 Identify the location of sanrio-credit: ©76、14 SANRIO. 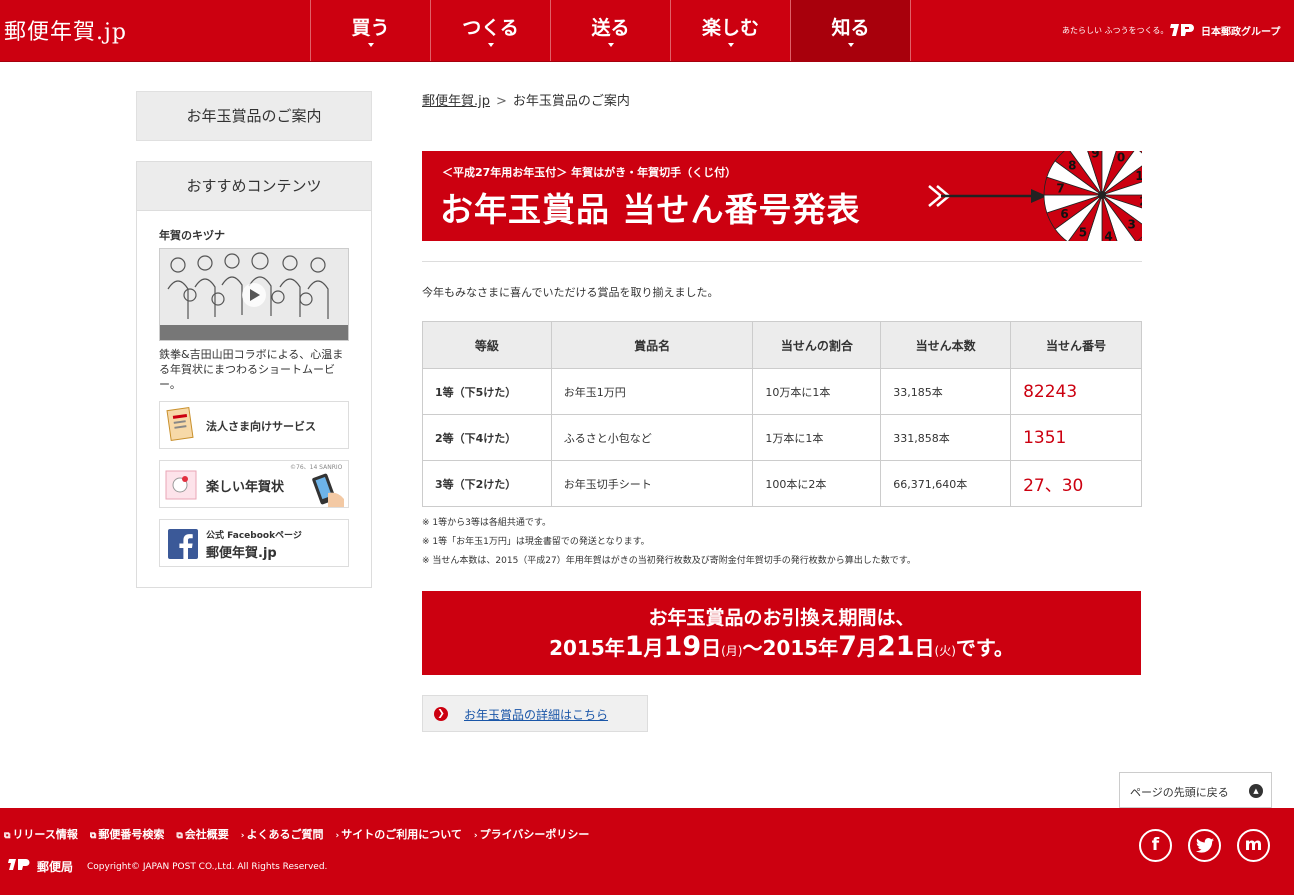
(316, 467).